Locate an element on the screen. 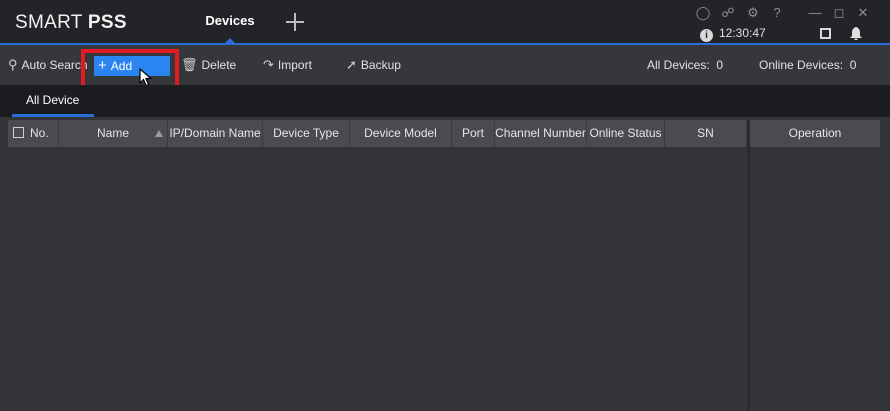 This screenshot has width=890, height=411. subtab-all-device: All Device is located at coordinates (53, 101).